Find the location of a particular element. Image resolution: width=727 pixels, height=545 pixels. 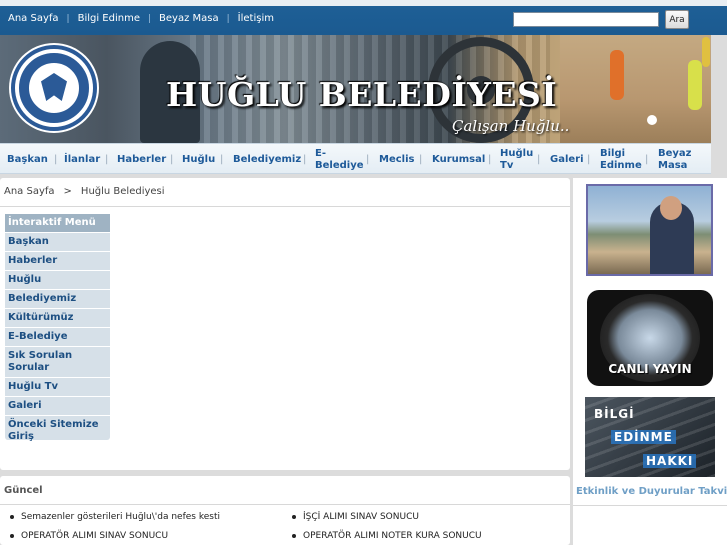

top-link-information-request: Bilgi Edinme is located at coordinates (109, 18).